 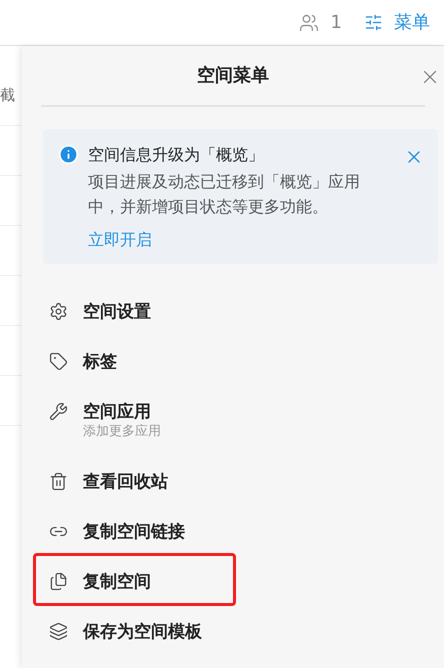 What do you see at coordinates (58, 631) in the screenshot?
I see `layers-icon` at bounding box center [58, 631].